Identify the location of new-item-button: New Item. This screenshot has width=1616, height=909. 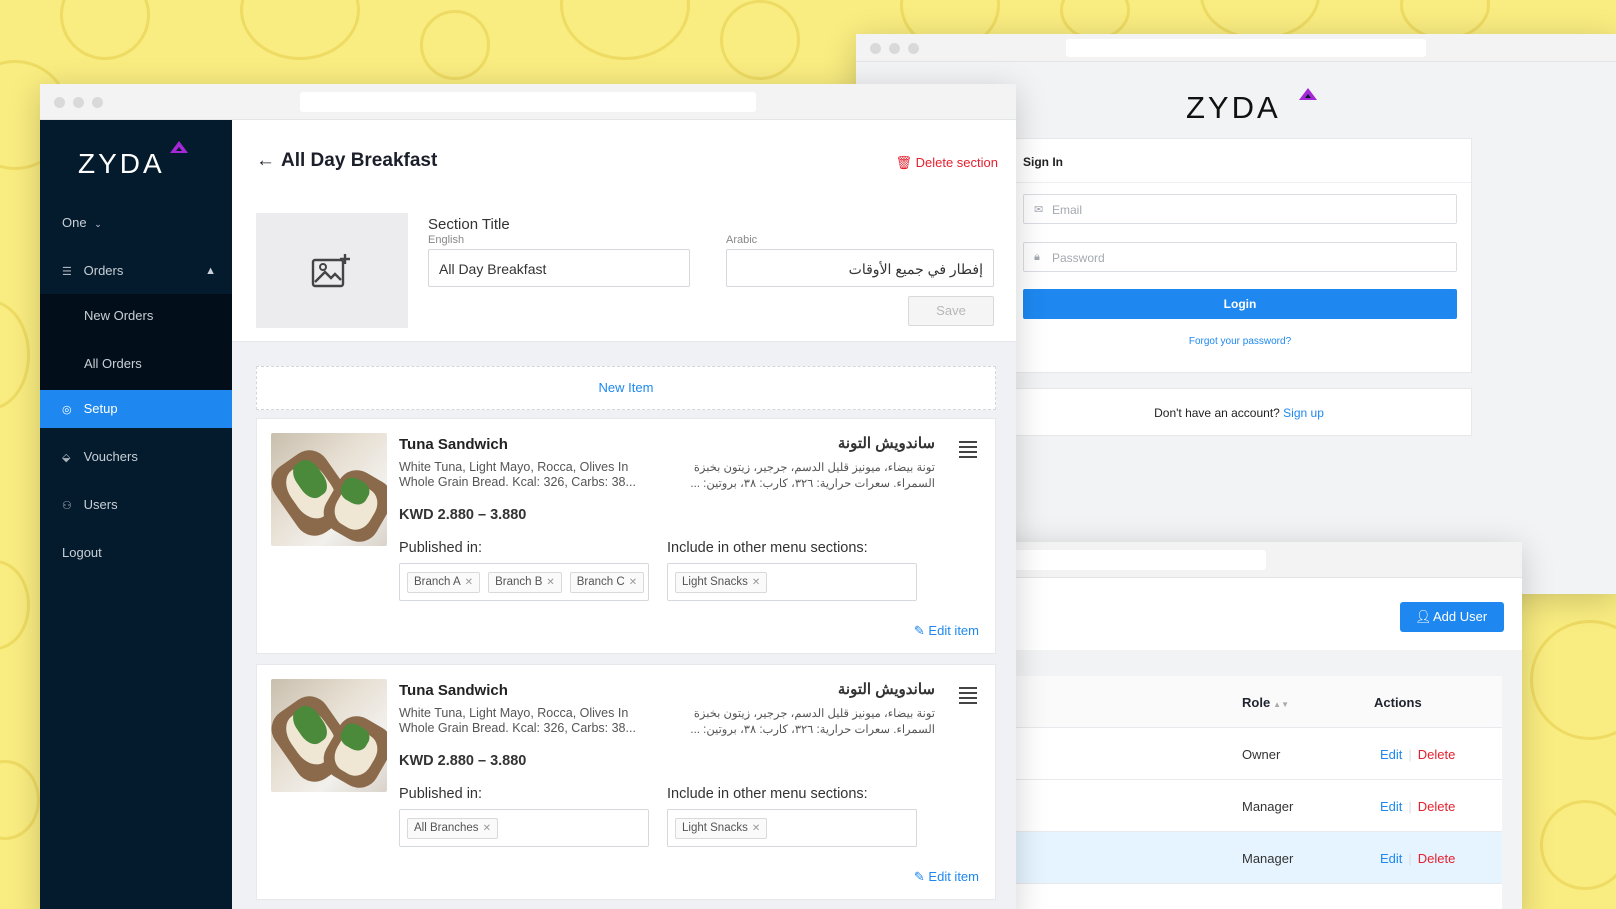
(626, 388).